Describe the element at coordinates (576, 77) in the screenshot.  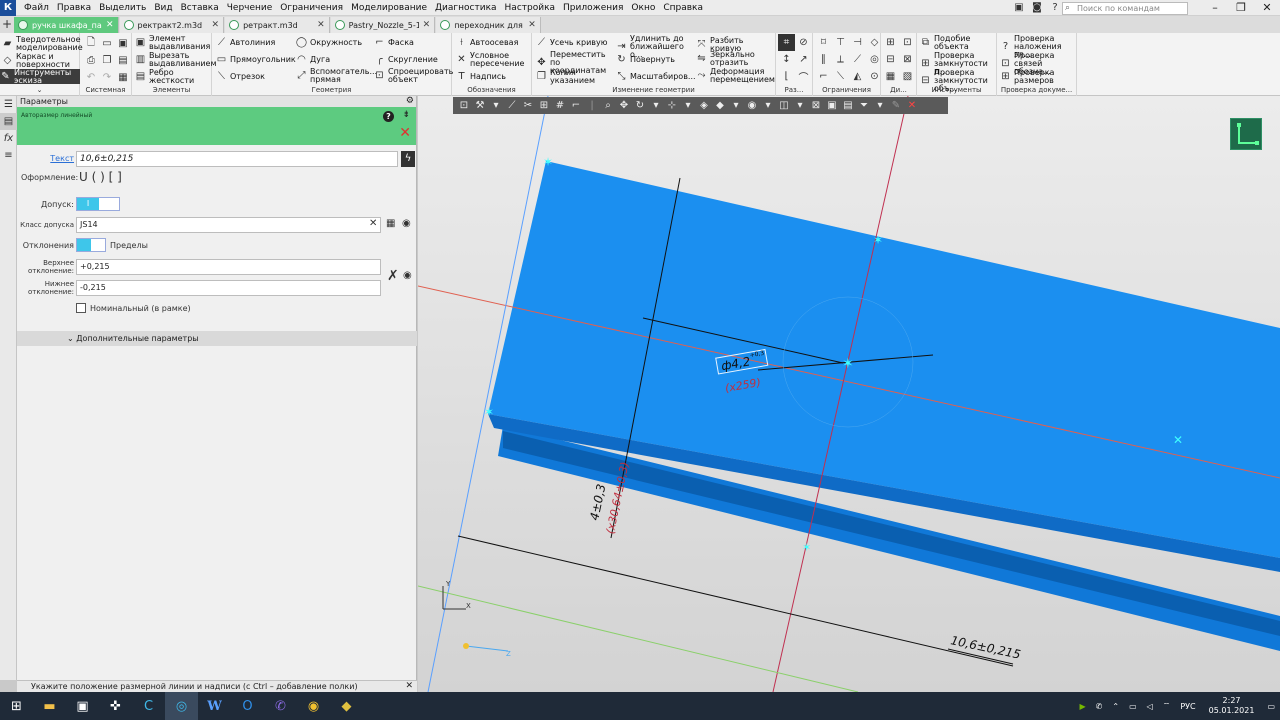
I see `copy-button: ❐ Копия указанием` at that location.